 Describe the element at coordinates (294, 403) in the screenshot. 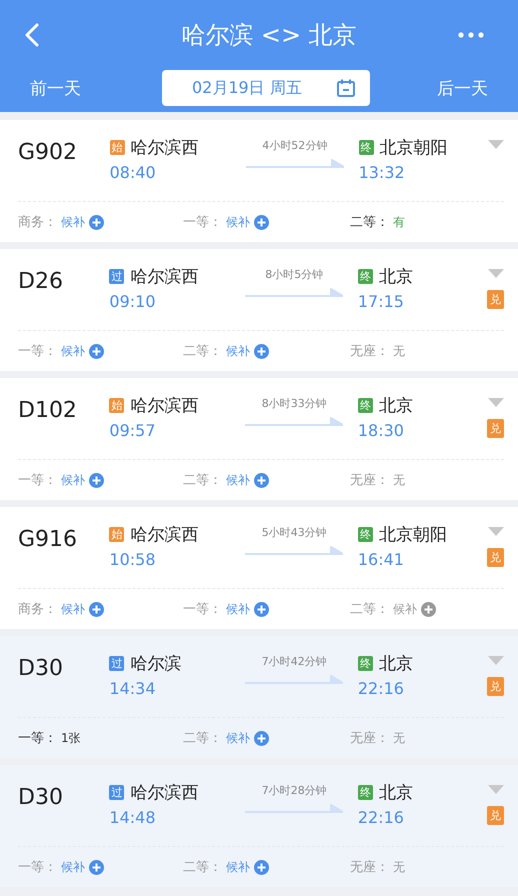

I see `duration-text: 8小时33分钟` at that location.